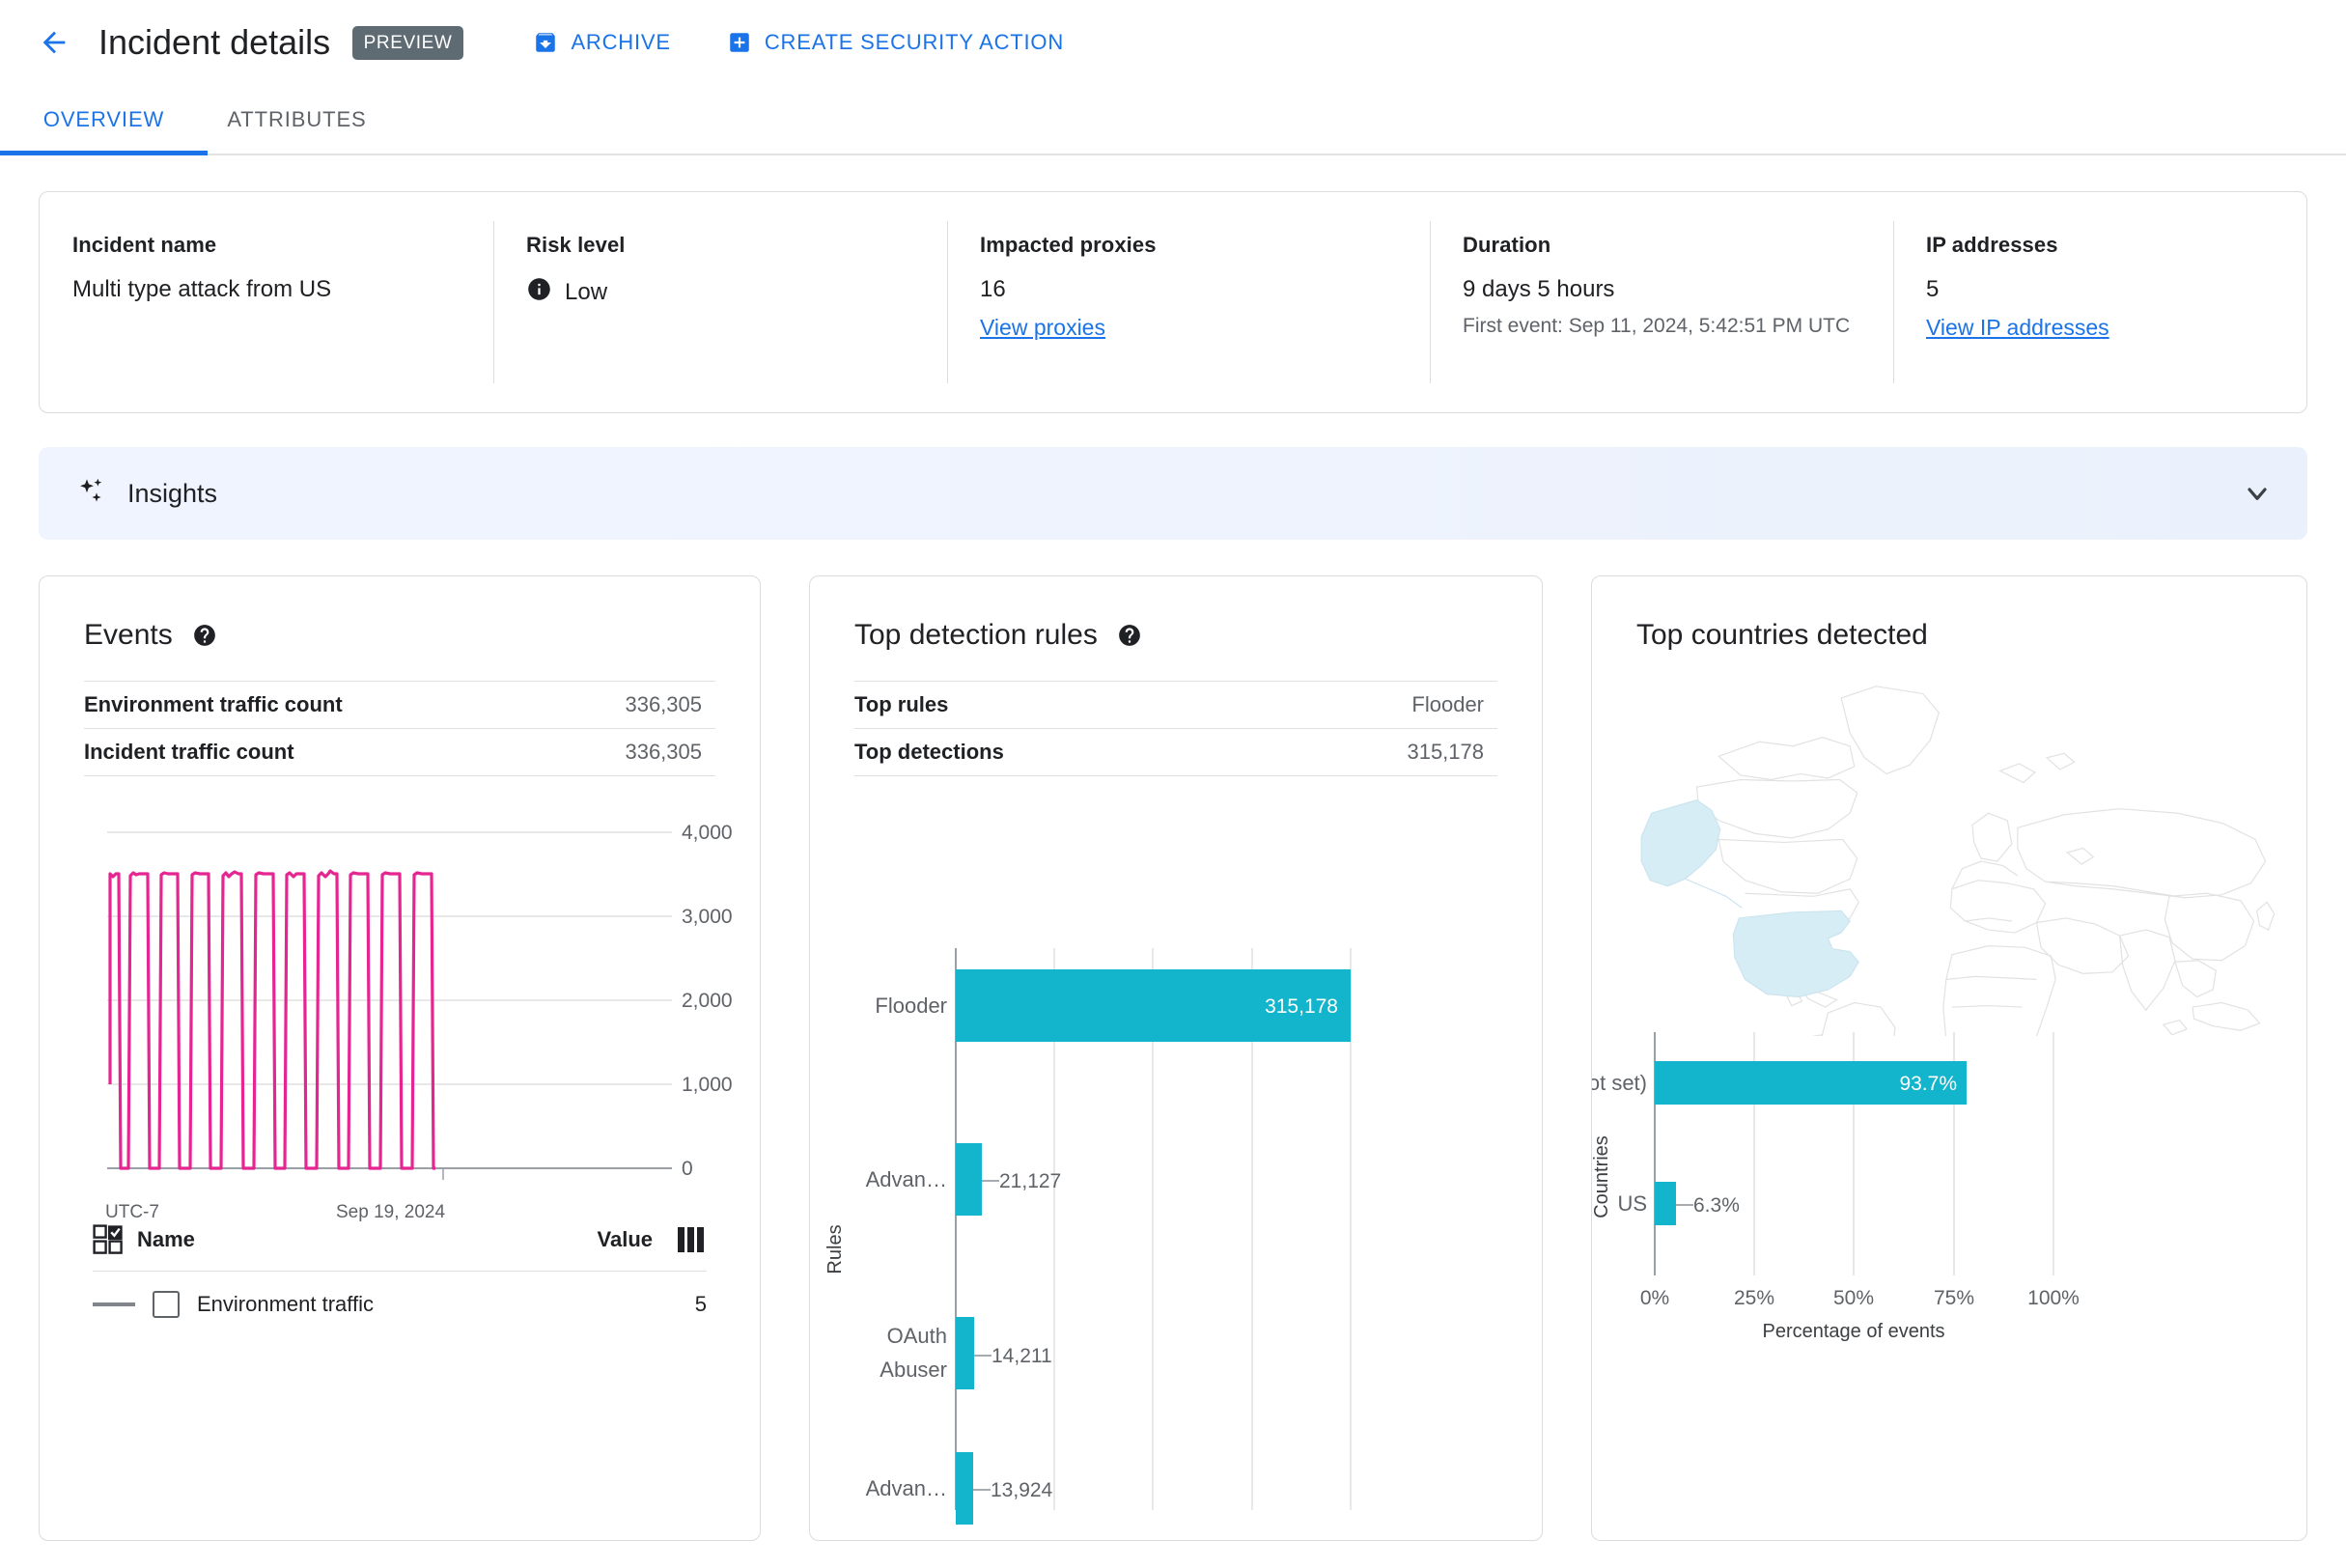 Image resolution: width=2346 pixels, height=1568 pixels. What do you see at coordinates (1665, 1203) in the screenshot?
I see `countries-bar` at bounding box center [1665, 1203].